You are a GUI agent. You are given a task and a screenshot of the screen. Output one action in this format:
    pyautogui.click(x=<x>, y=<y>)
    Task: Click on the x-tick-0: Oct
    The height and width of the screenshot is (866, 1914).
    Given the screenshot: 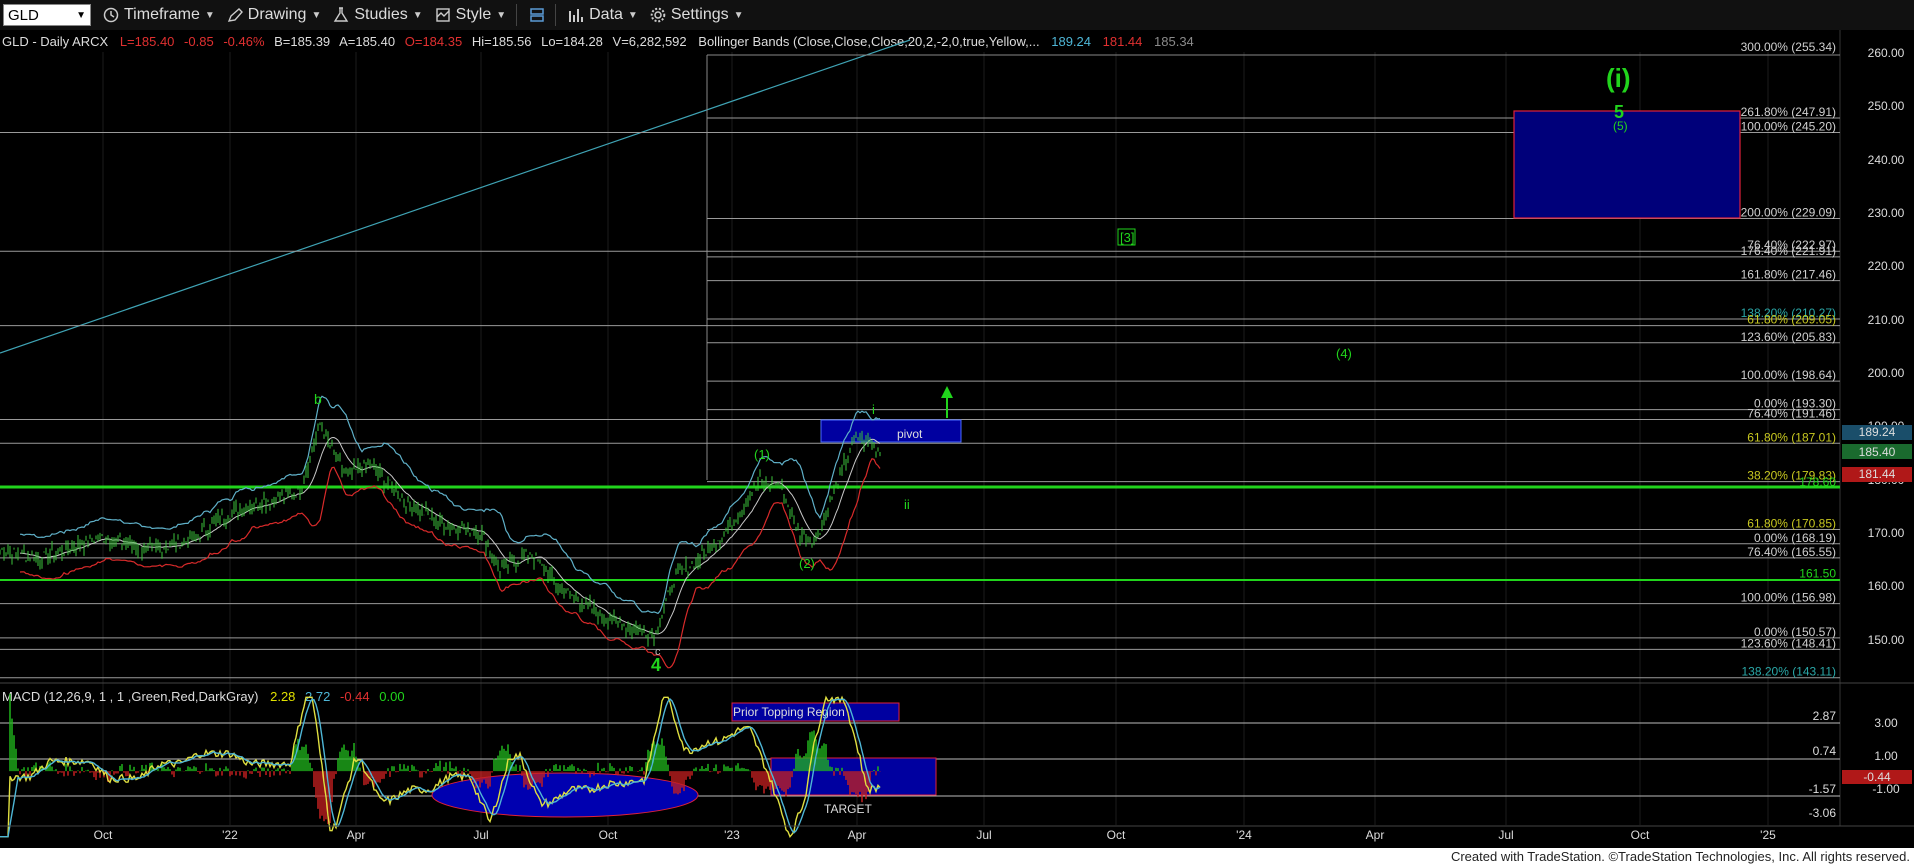 What is the action you would take?
    pyautogui.click(x=103, y=835)
    